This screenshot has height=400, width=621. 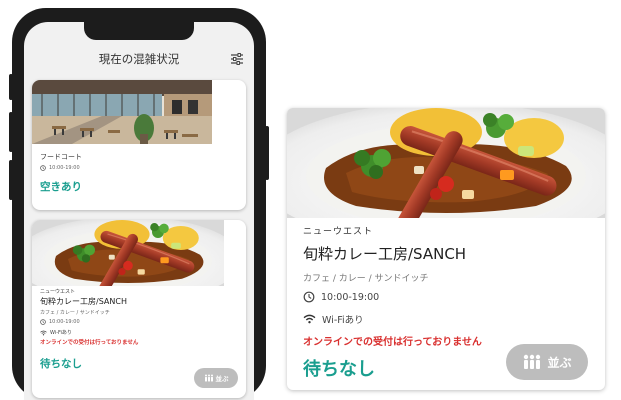 What do you see at coordinates (339, 369) in the screenshot?
I see `status-badge: 待ちなし` at bounding box center [339, 369].